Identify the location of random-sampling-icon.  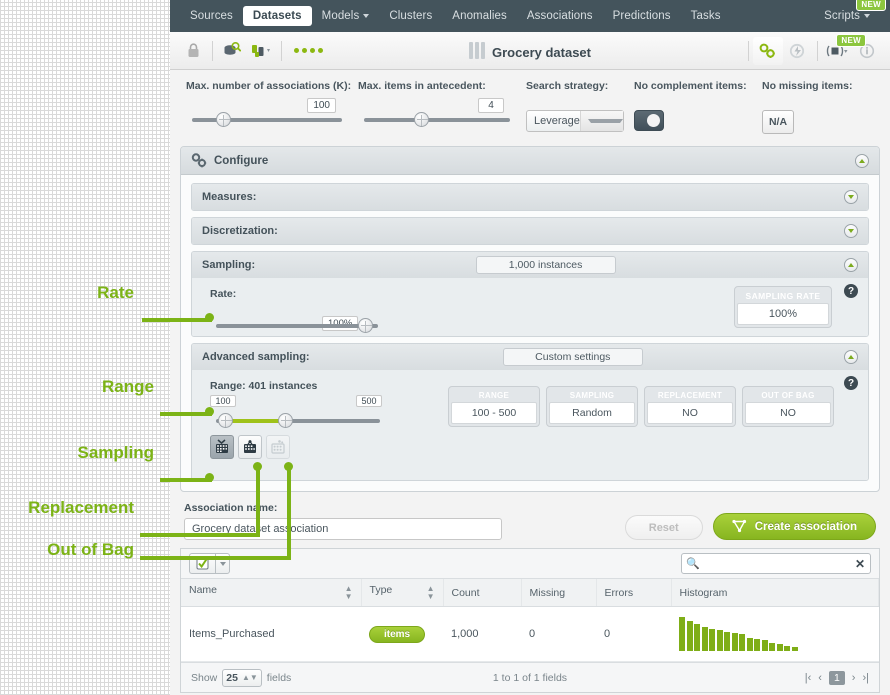
(222, 447).